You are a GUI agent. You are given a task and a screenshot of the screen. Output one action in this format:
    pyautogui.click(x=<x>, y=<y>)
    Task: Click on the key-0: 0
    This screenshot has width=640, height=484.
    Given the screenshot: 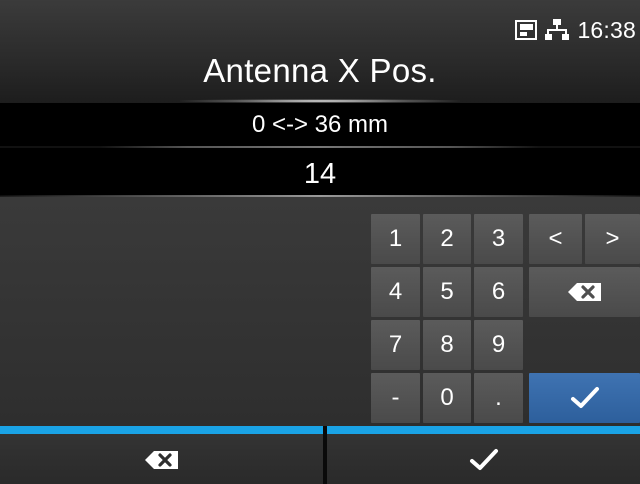 What is the action you would take?
    pyautogui.click(x=447, y=398)
    